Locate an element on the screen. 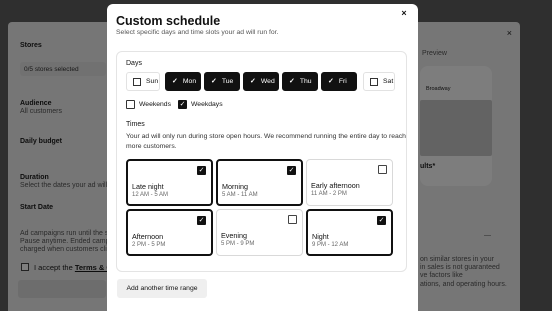 This screenshot has width=552, height=311. weekdays-label: Weekdays is located at coordinates (207, 104).